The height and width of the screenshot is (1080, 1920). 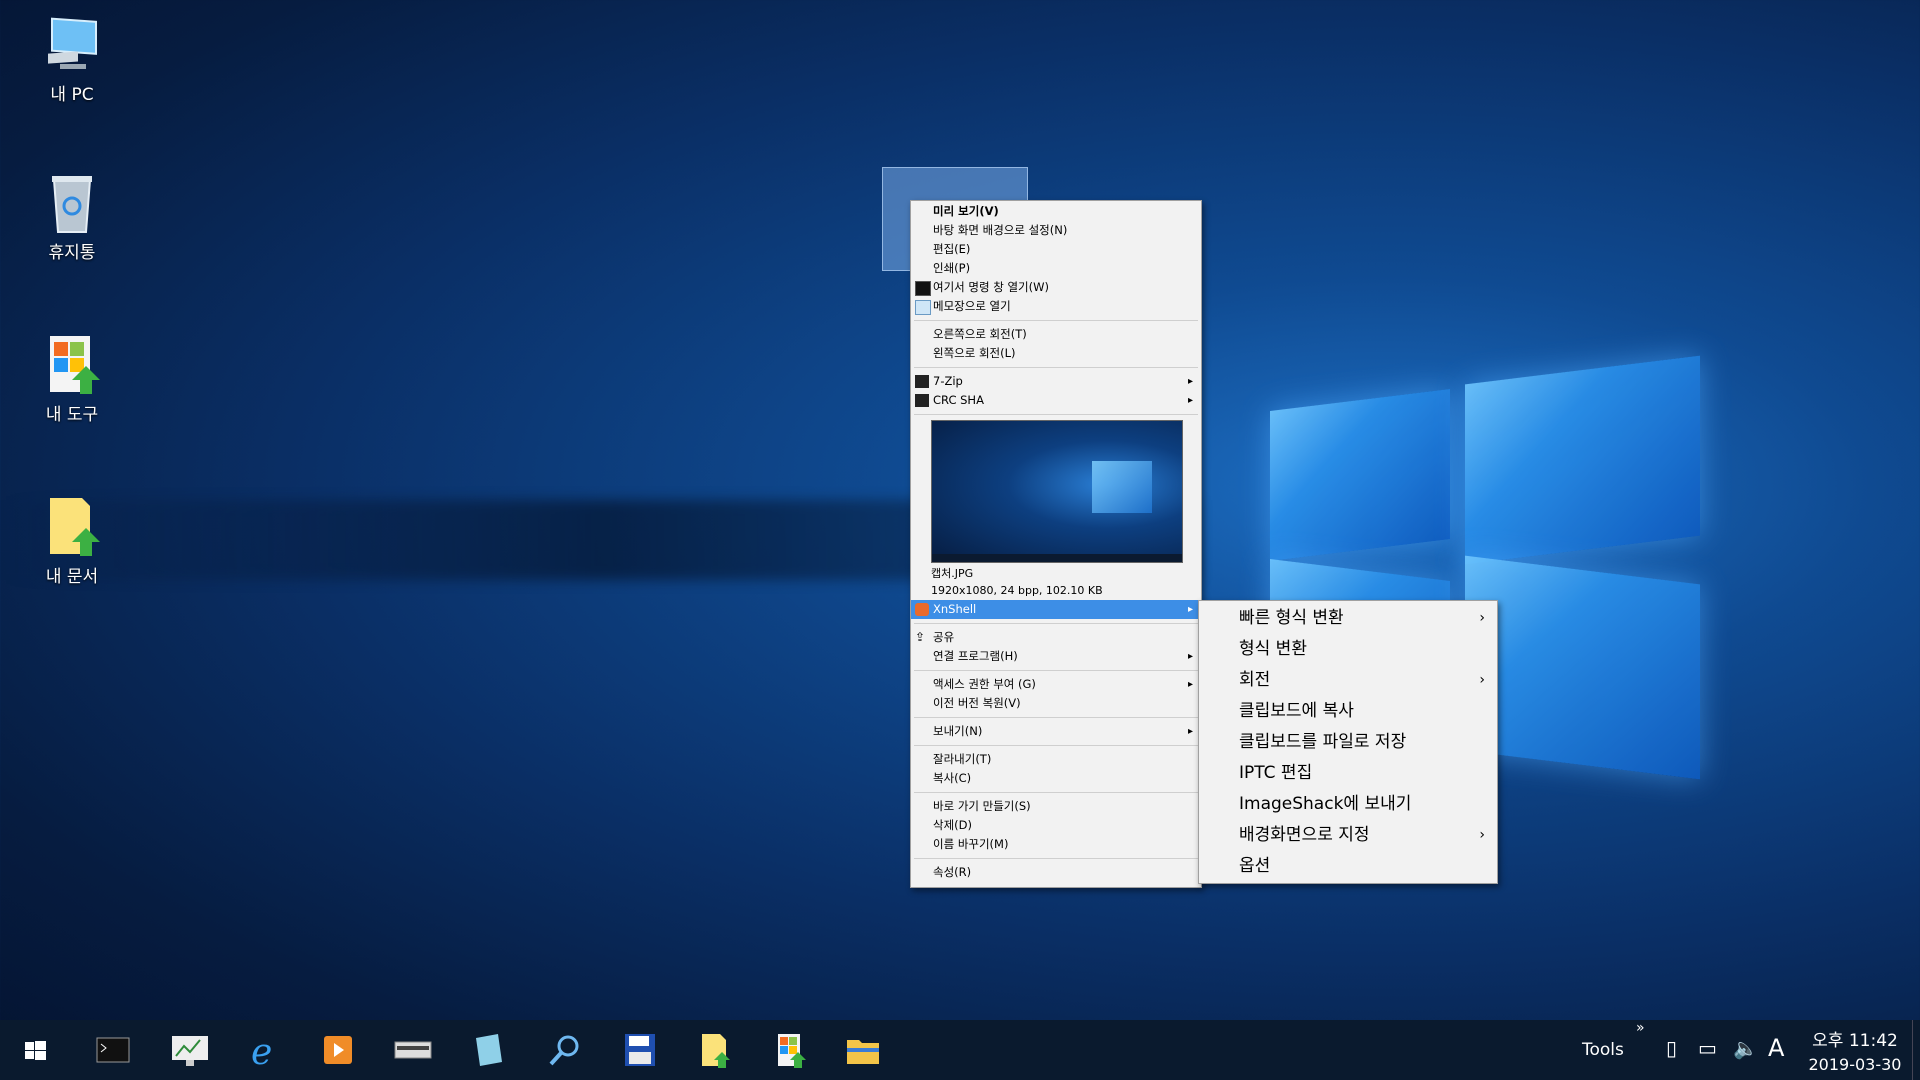 What do you see at coordinates (1056, 806) in the screenshot?
I see `menu-item-create-shortcut: 바로 가기 만들기(S)` at bounding box center [1056, 806].